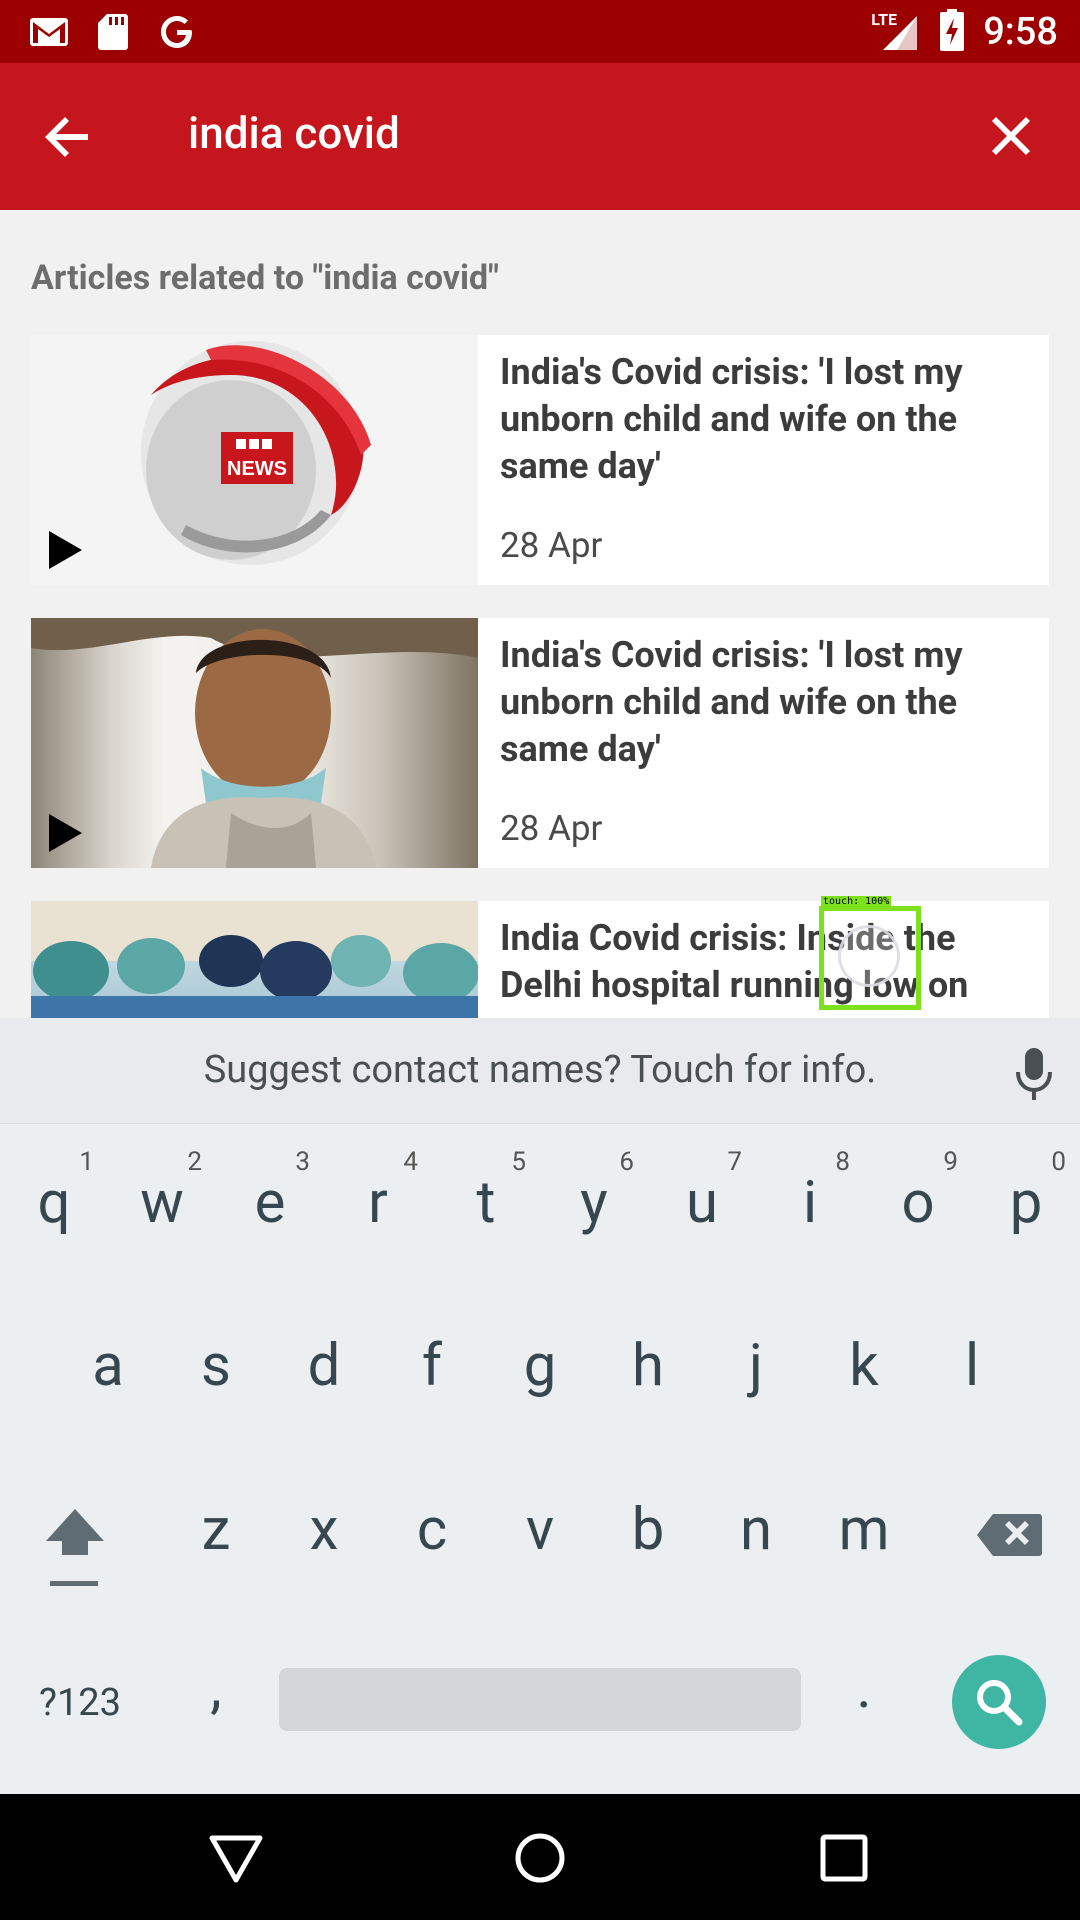 This screenshot has width=1080, height=1920. I want to click on shift-key, so click(75, 1553).